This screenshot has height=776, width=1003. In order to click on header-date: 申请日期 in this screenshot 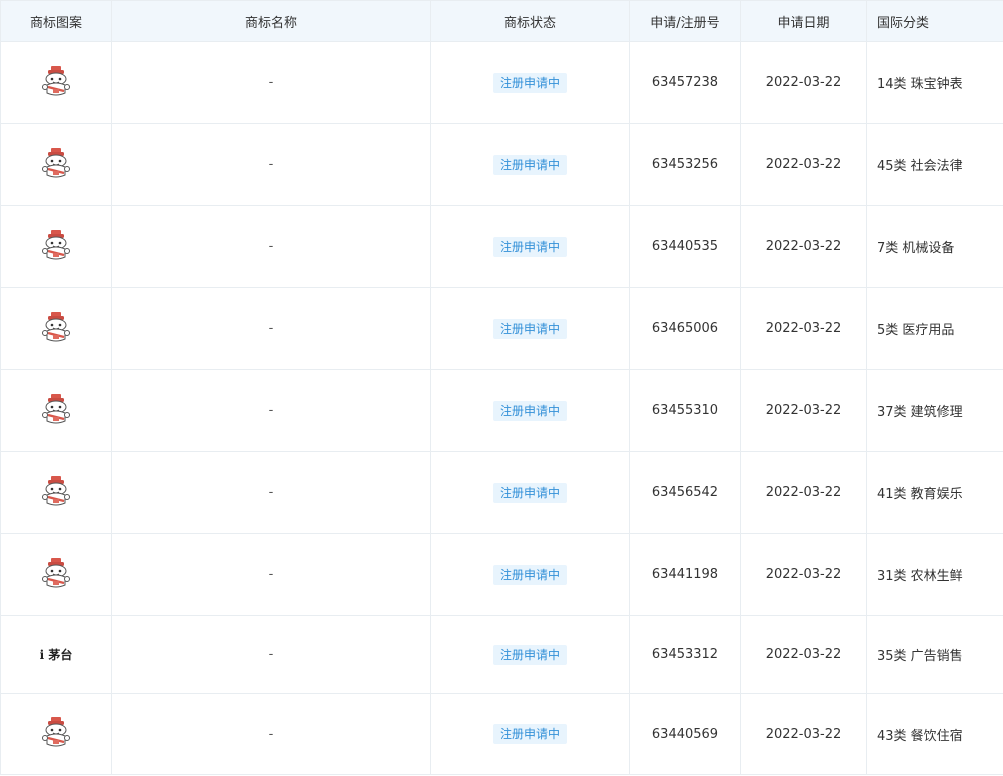, I will do `click(803, 21)`.